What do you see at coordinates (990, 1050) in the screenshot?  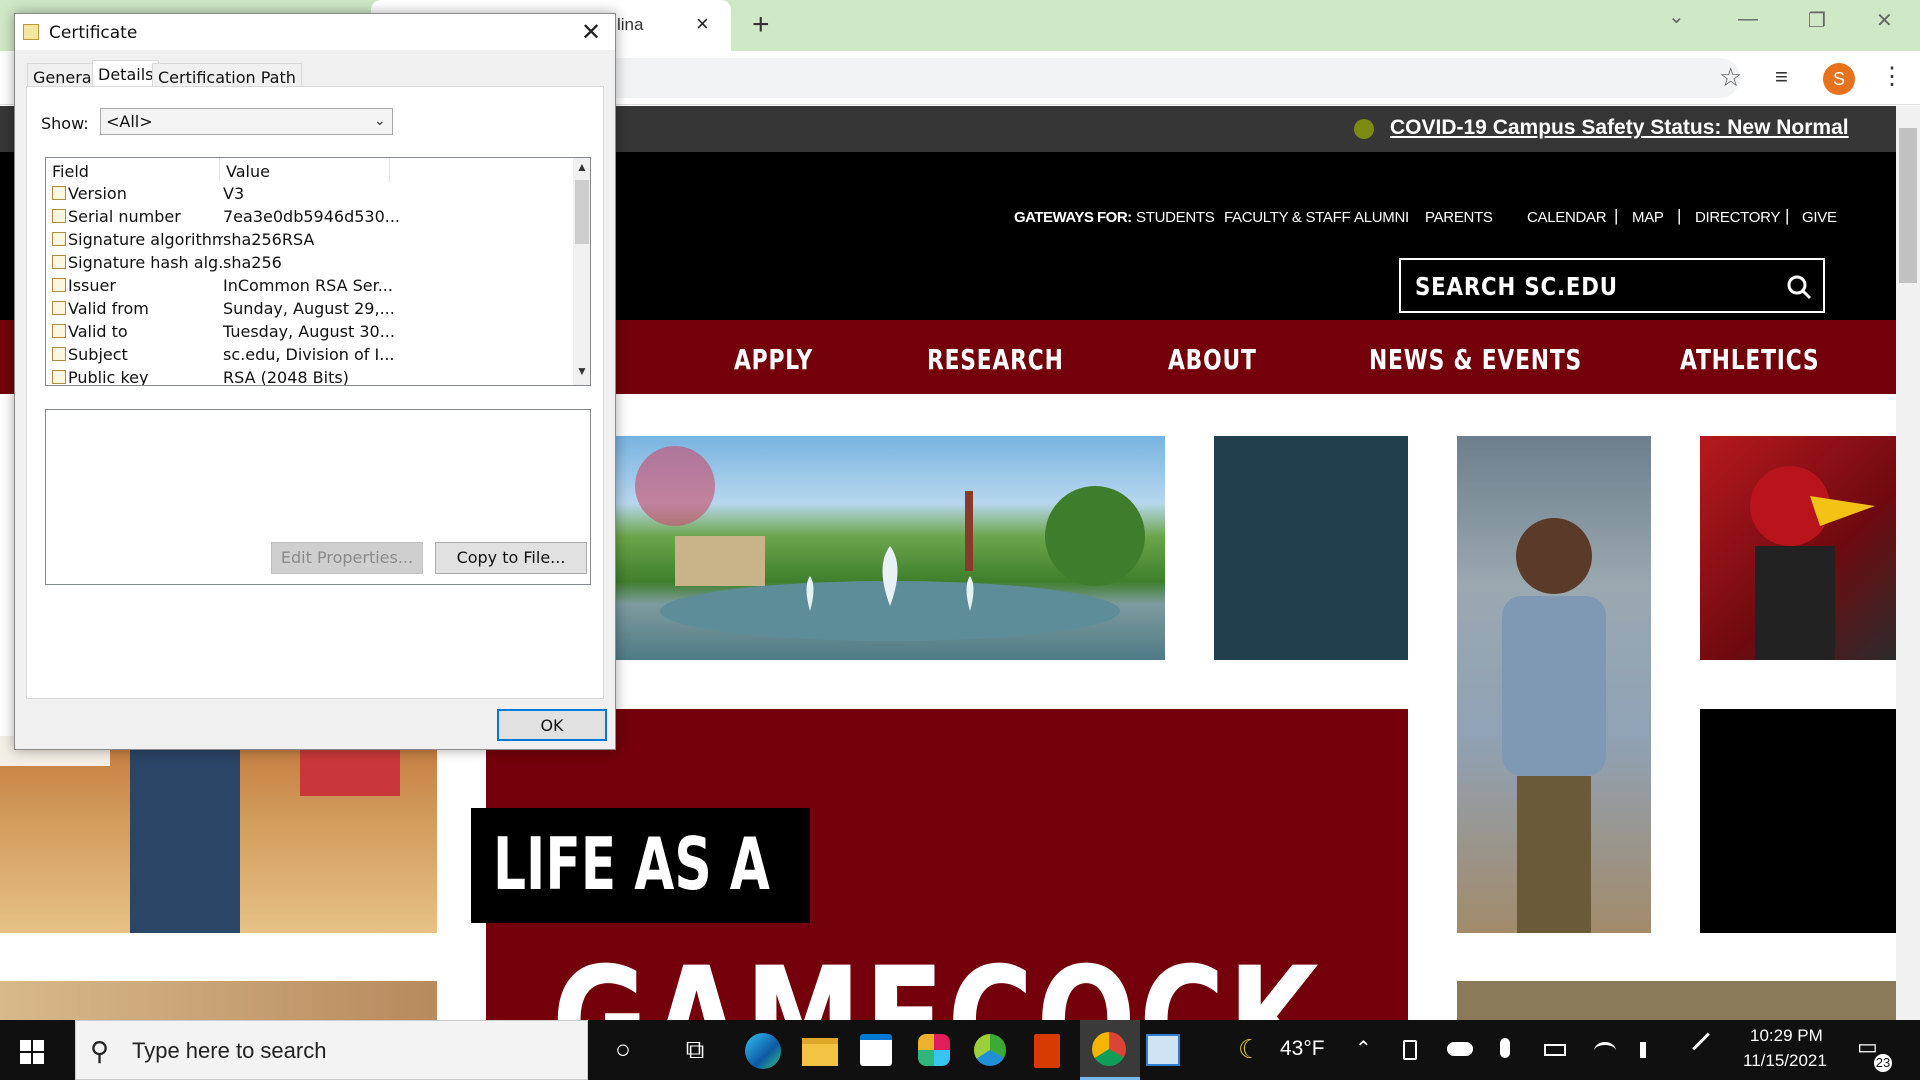 I see `app-icon` at bounding box center [990, 1050].